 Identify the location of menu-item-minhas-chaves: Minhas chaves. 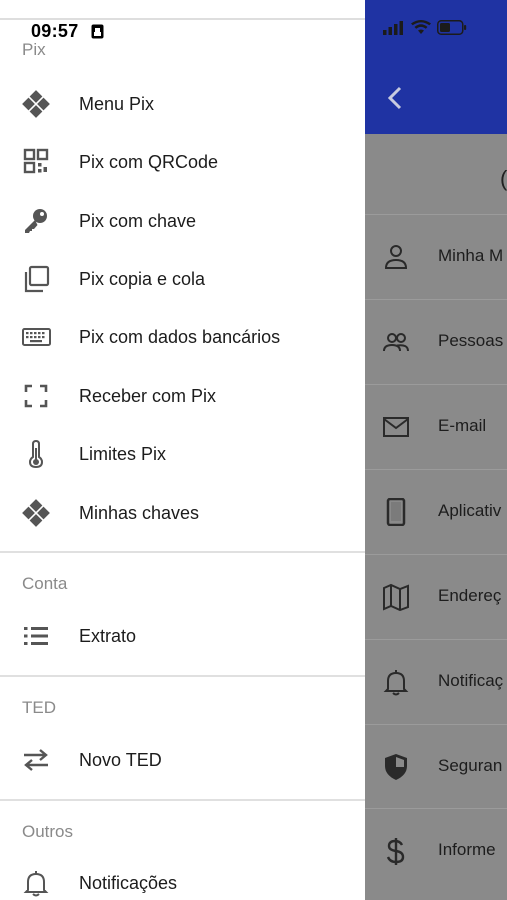
(182, 513).